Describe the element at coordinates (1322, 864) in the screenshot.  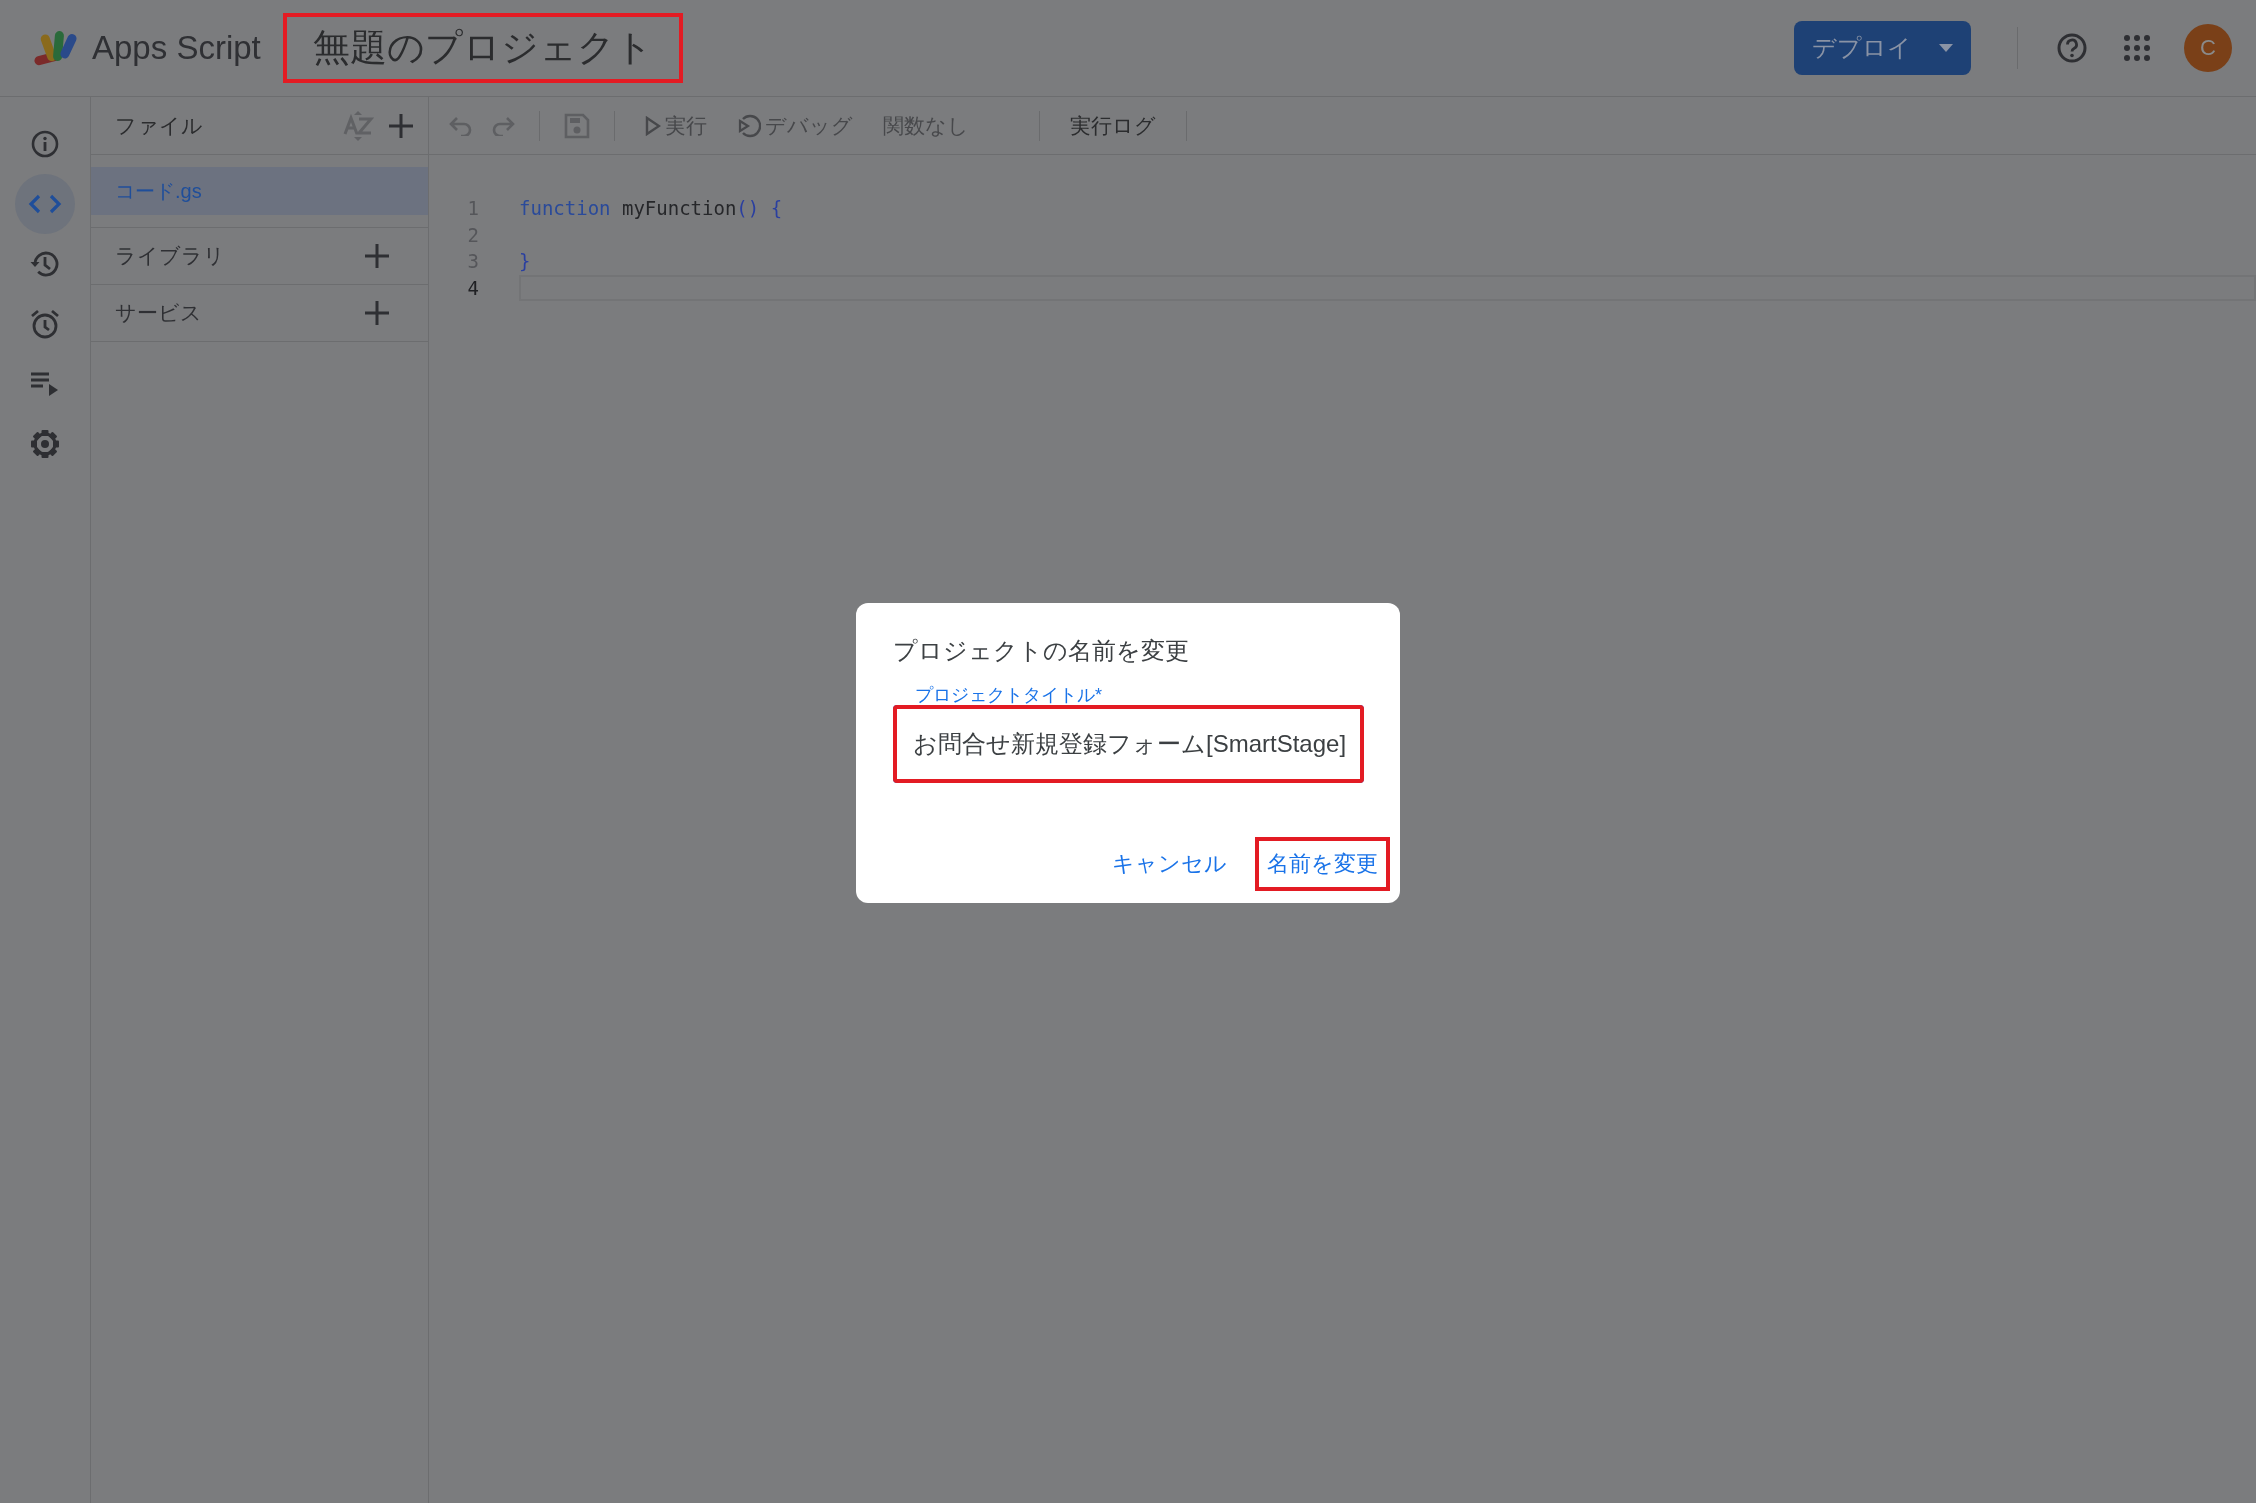
I see `rename-button: 名前を変更` at that location.